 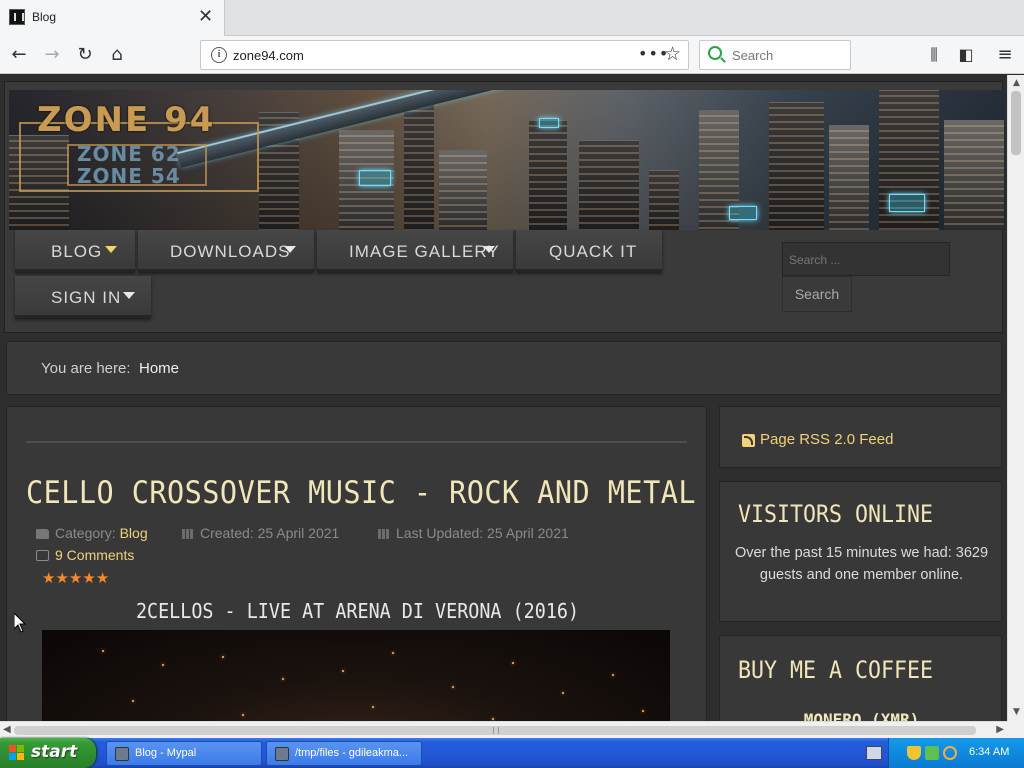 I want to click on url-text: zone94.com, so click(x=268, y=55).